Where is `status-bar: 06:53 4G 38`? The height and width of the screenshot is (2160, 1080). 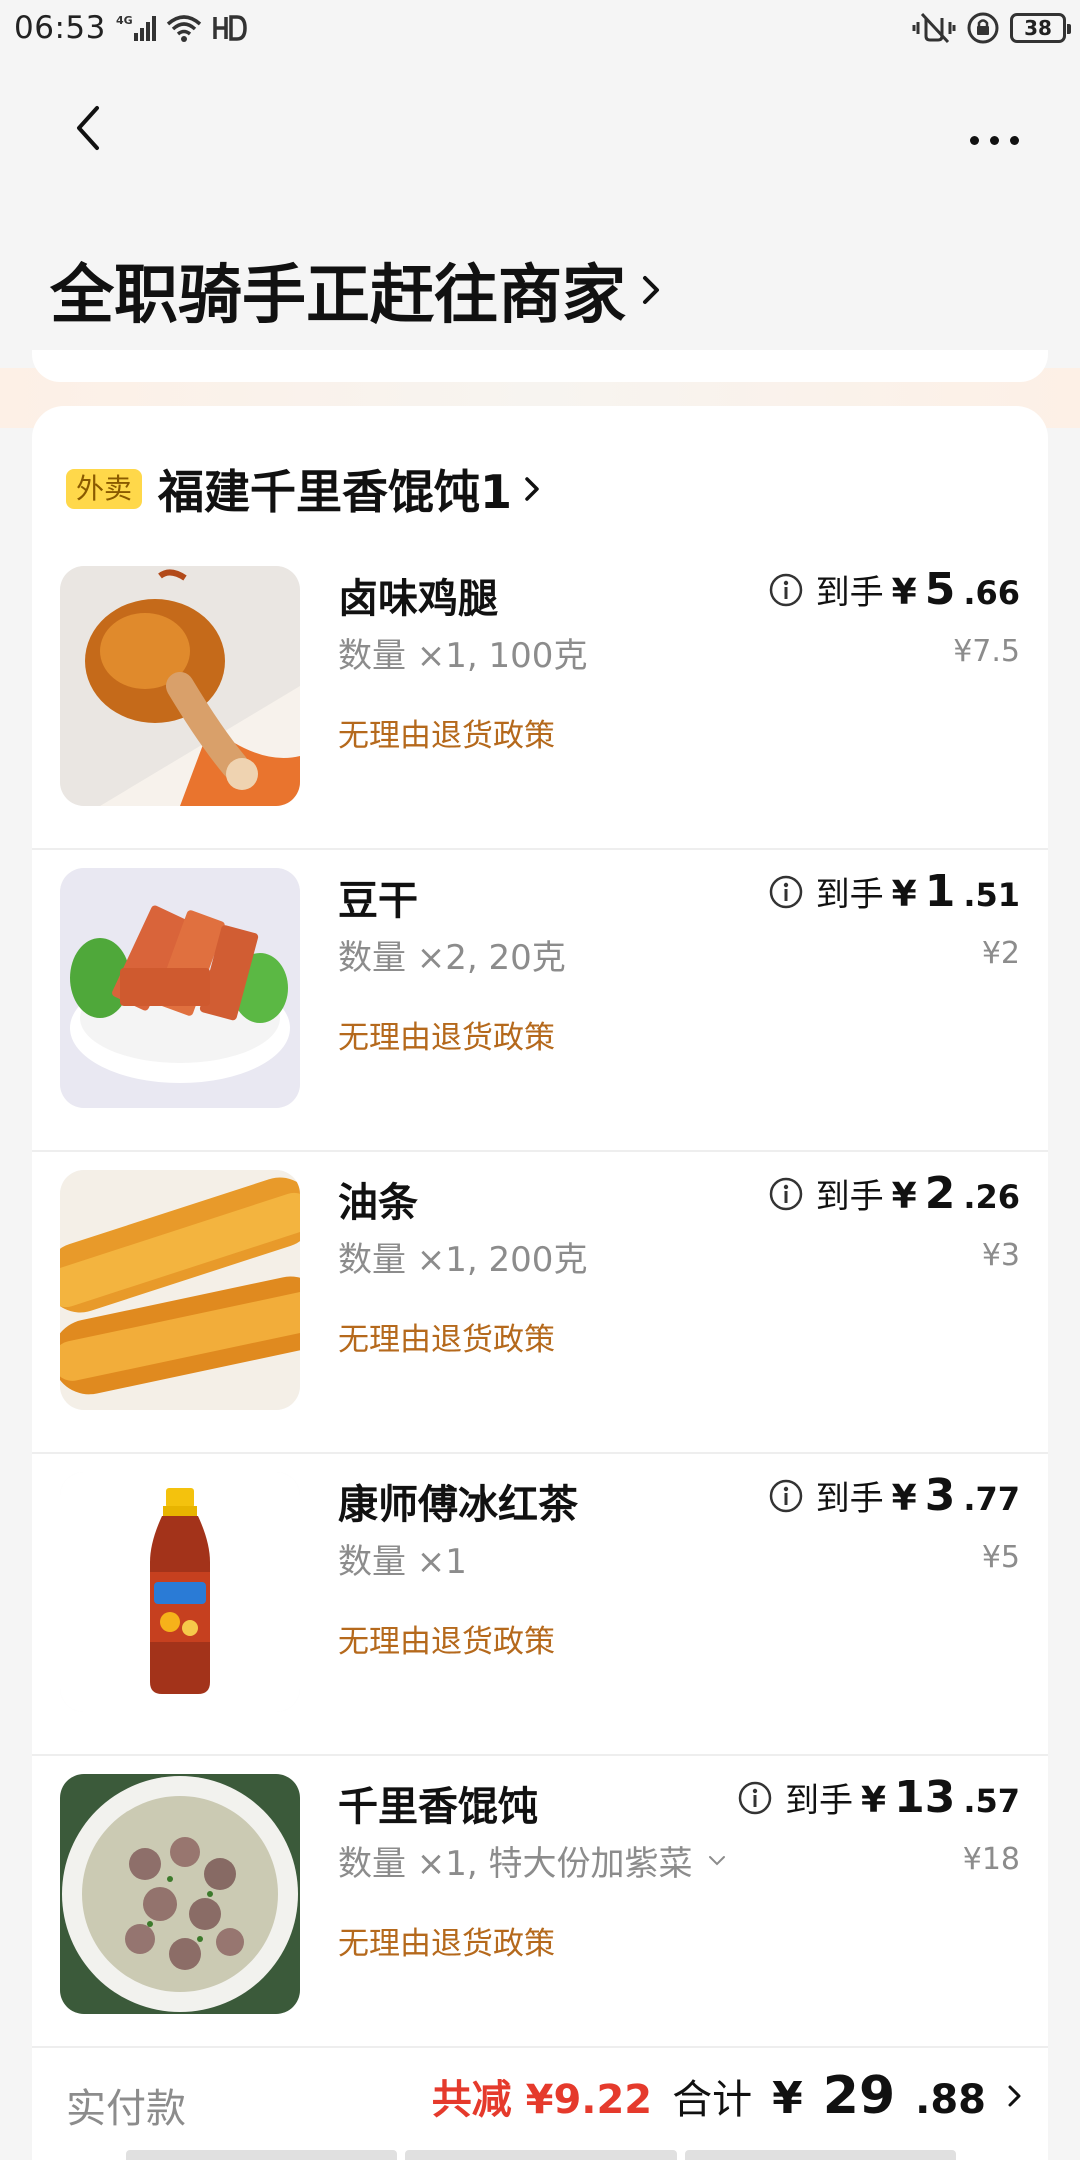 status-bar: 06:53 4G 38 is located at coordinates (540, 28).